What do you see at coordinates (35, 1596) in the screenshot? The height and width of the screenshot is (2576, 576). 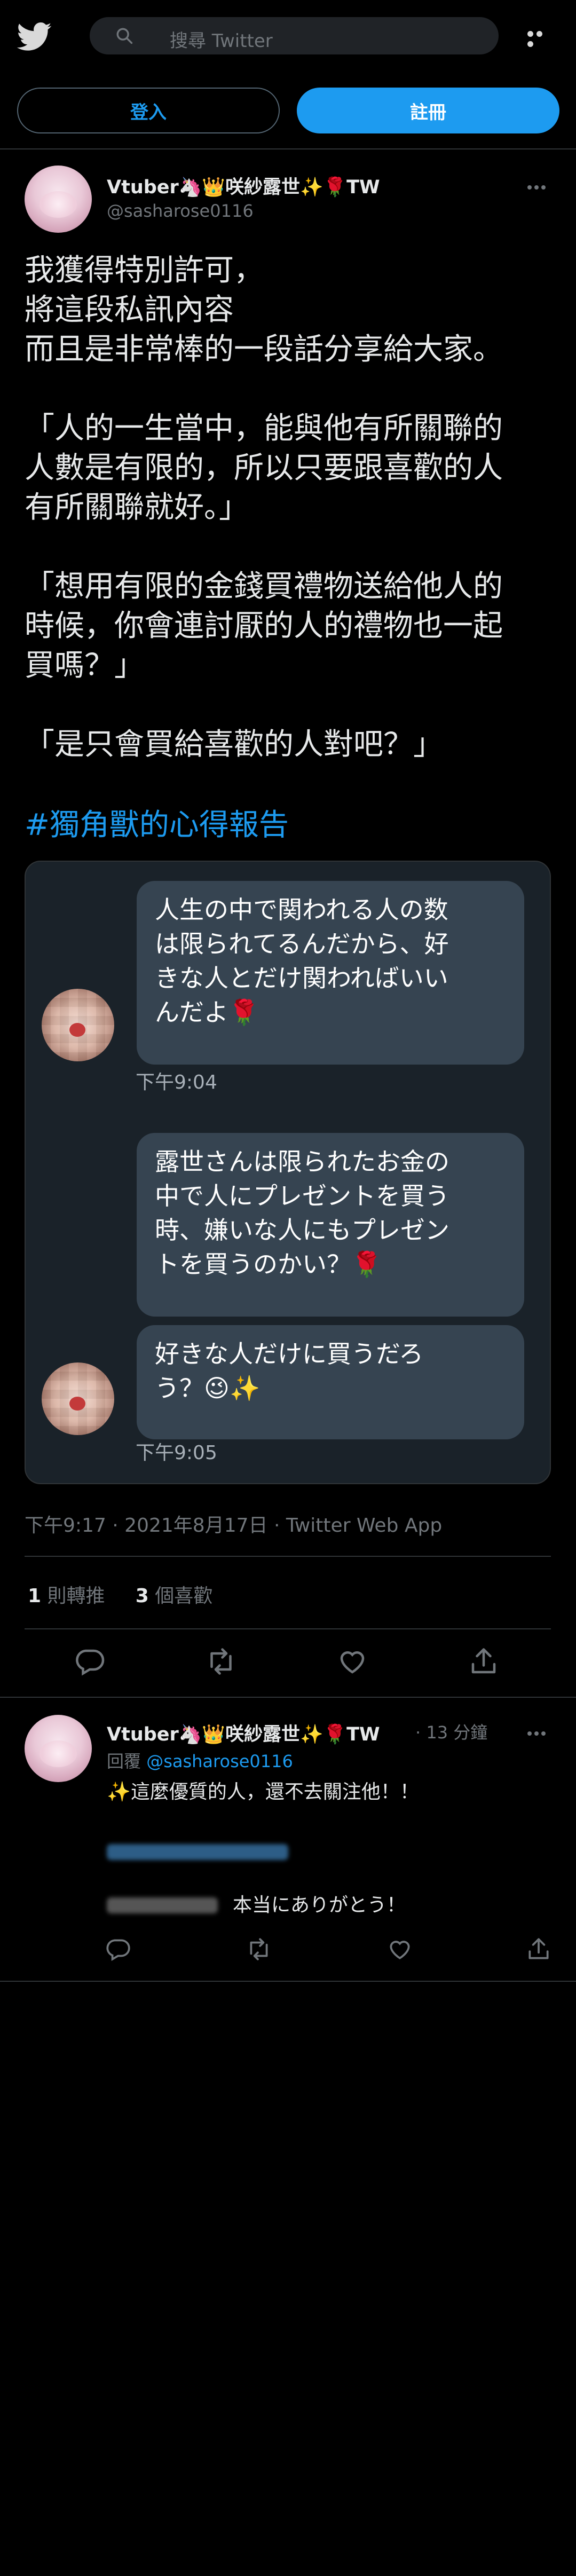 I see `retweets-count: 1` at bounding box center [35, 1596].